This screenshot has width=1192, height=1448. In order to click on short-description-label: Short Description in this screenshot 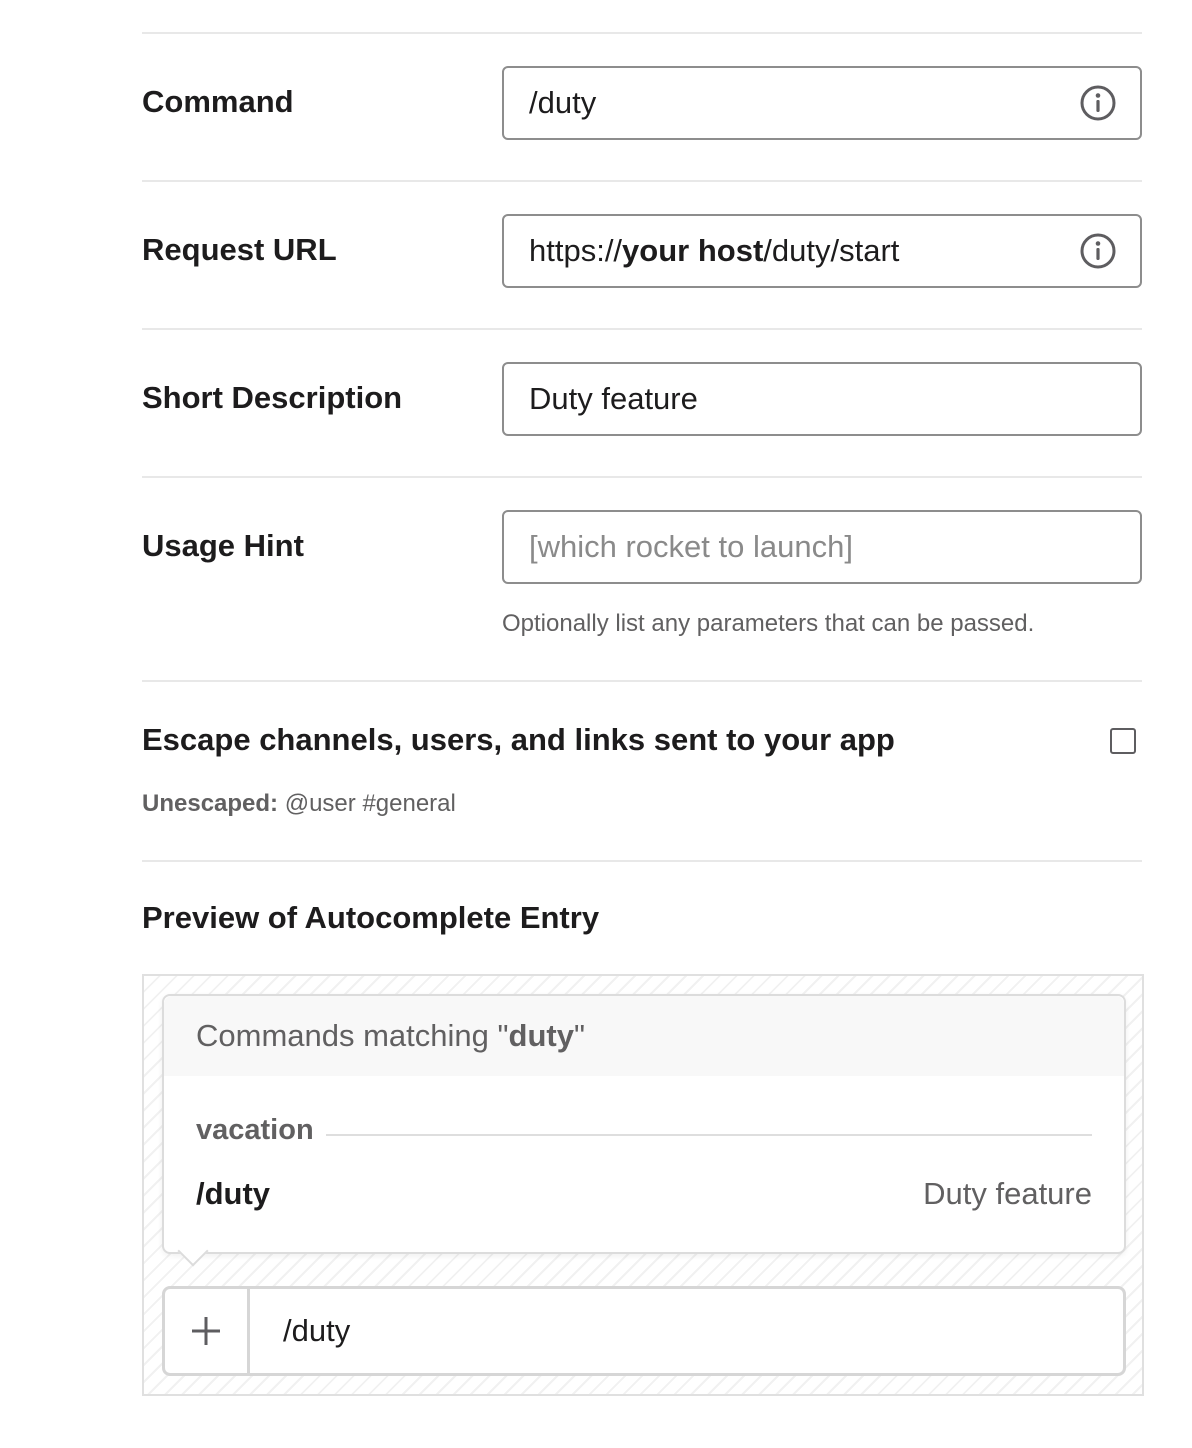, I will do `click(272, 397)`.